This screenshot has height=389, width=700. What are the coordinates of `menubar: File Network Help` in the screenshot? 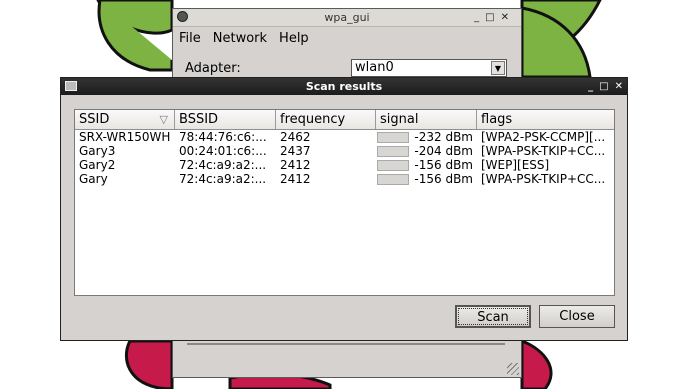 It's located at (347, 38).